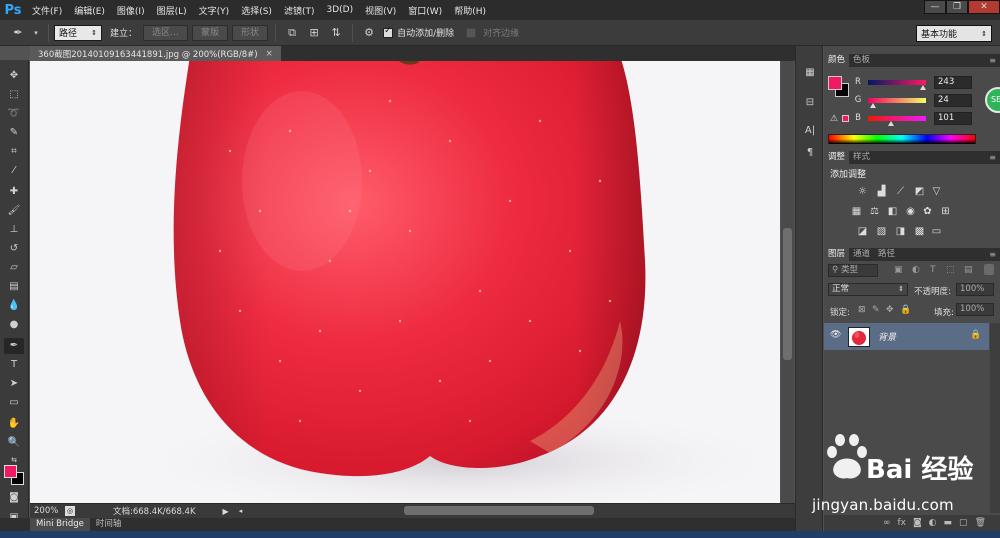 The height and width of the screenshot is (538, 1000). I want to click on tab-styles: 样式, so click(861, 157).